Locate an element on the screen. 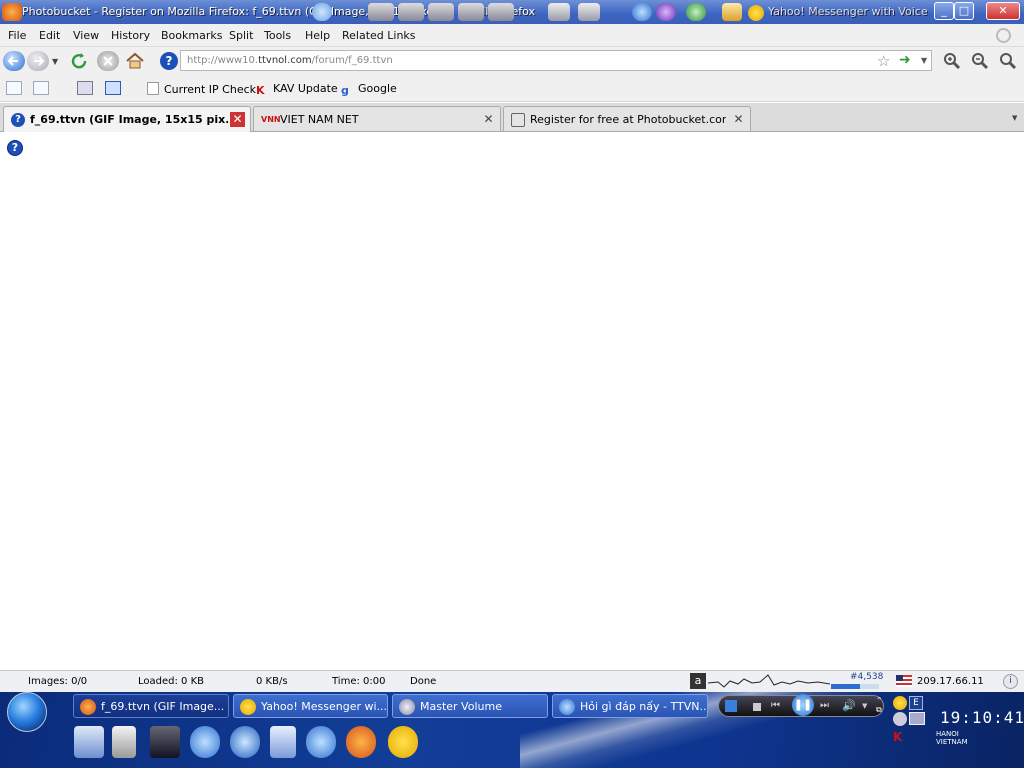  history-dropdown-icon: ▼ is located at coordinates (55, 61).